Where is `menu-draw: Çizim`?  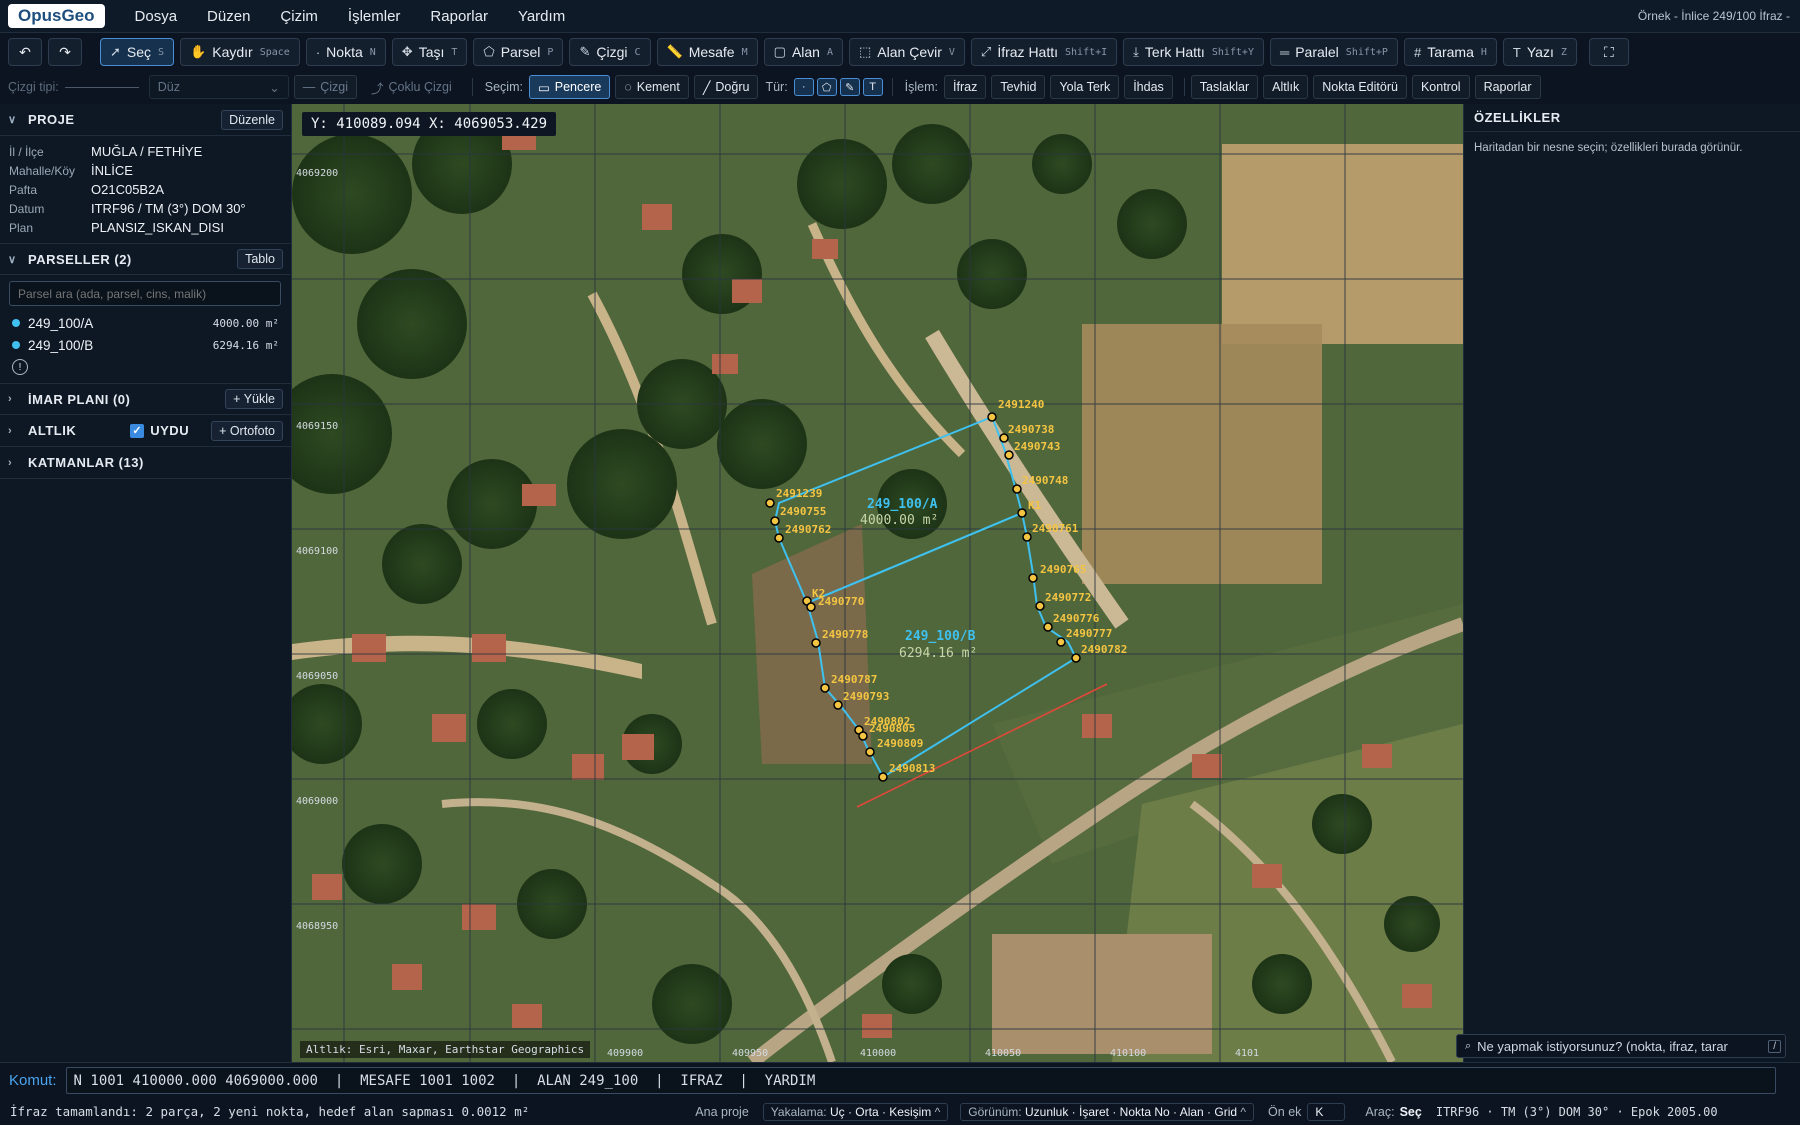
menu-draw: Çizim is located at coordinates (299, 16).